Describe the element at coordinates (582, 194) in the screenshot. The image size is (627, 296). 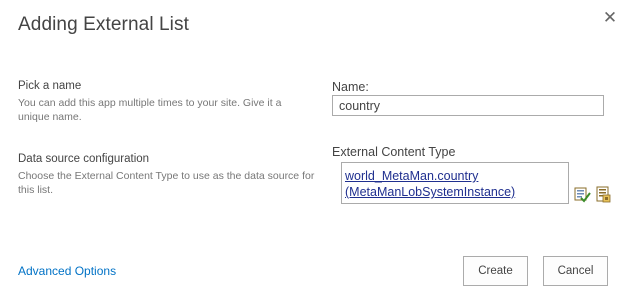
I see `check-names-icon` at that location.